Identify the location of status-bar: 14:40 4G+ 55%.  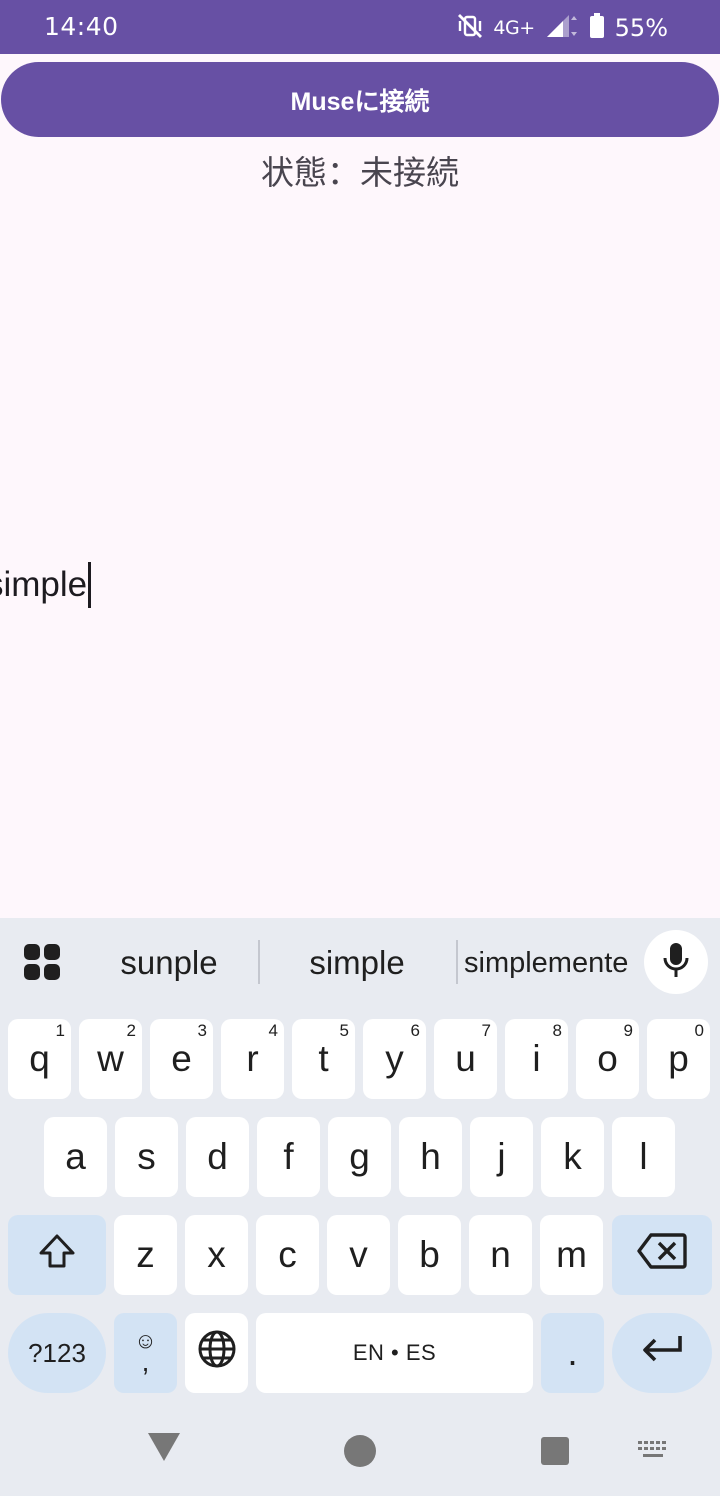
(360, 27).